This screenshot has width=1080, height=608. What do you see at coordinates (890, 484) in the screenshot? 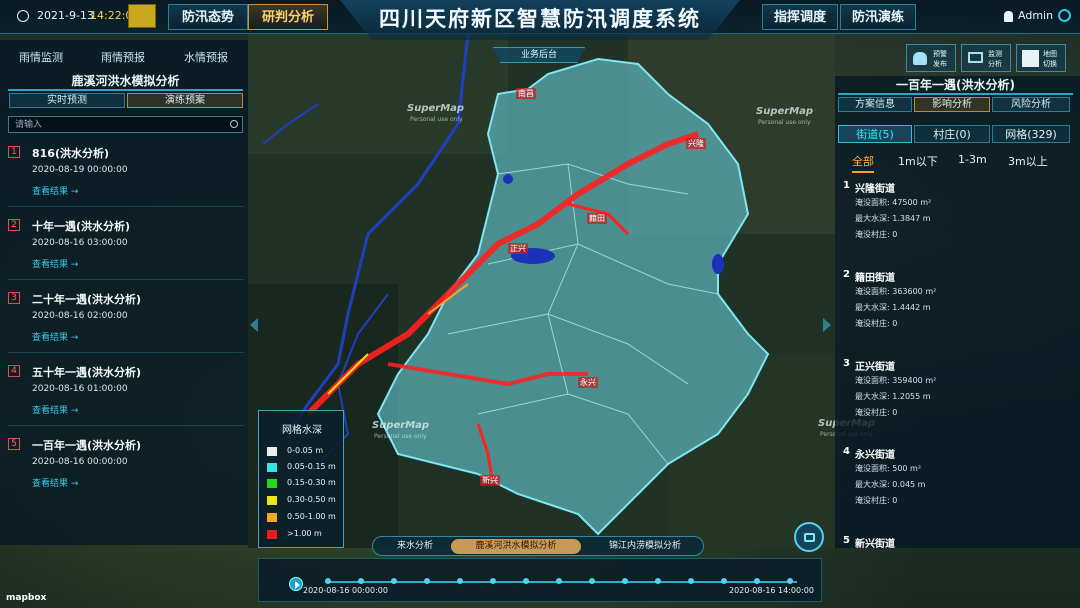
I see `street-depth: 最大水深: 0.045 m` at bounding box center [890, 484].